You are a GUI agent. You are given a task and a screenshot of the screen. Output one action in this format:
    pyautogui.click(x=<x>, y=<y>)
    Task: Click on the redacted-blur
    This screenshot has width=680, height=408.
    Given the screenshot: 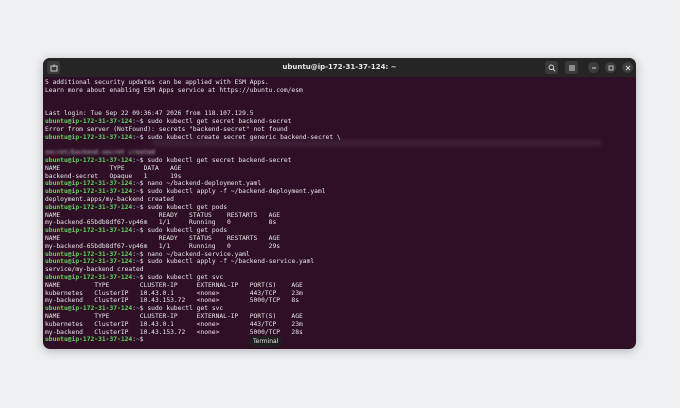 What is the action you would take?
    pyautogui.click(x=377, y=143)
    